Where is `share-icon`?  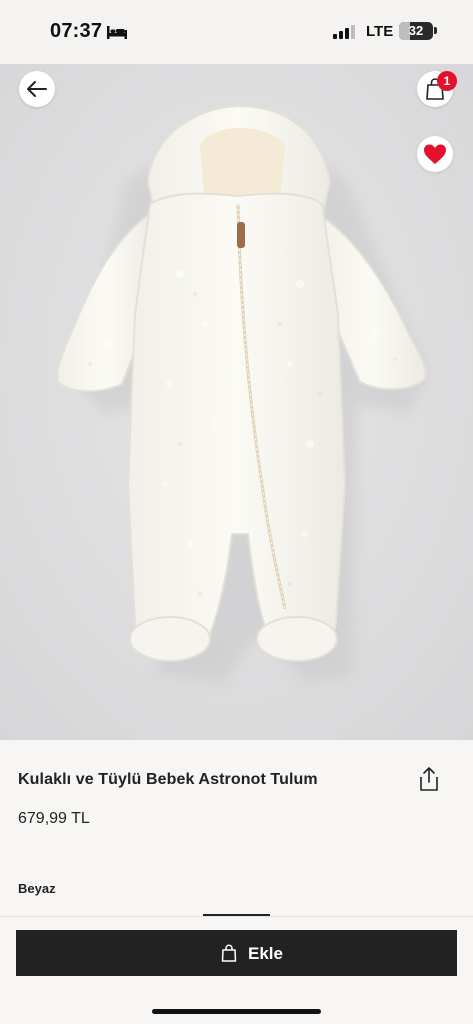
share-icon is located at coordinates (429, 779).